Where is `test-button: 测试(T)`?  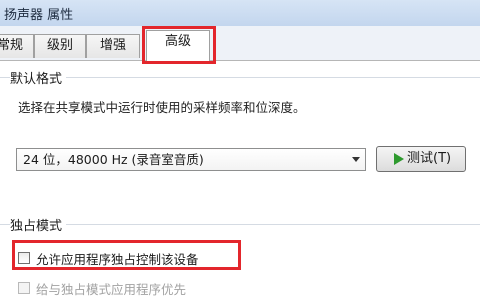 test-button: 测试(T) is located at coordinates (421, 159).